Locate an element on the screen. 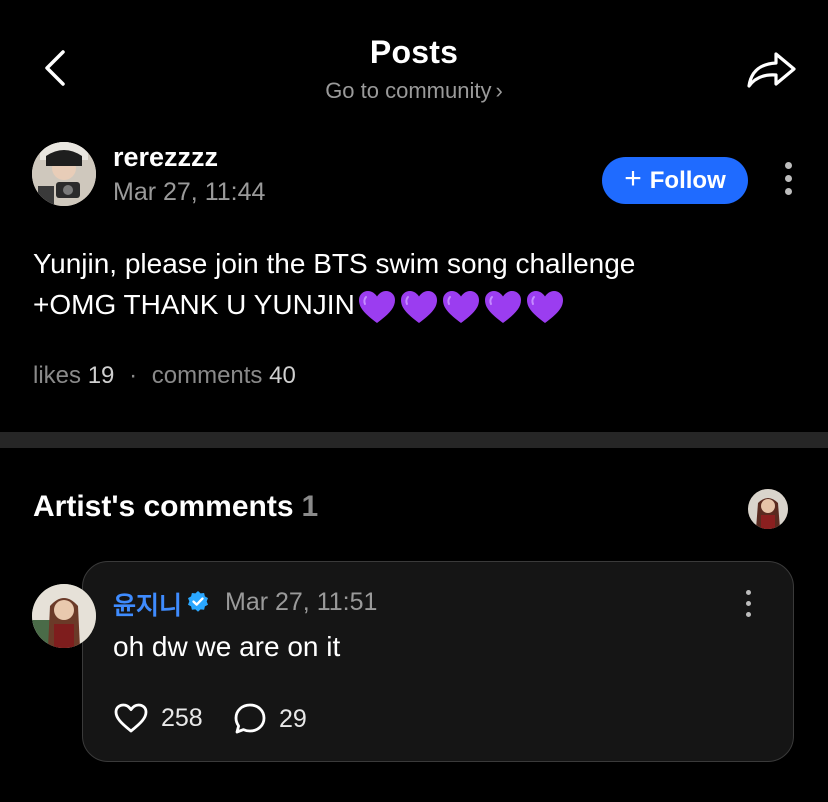  likes-label: likes is located at coordinates (57, 375).